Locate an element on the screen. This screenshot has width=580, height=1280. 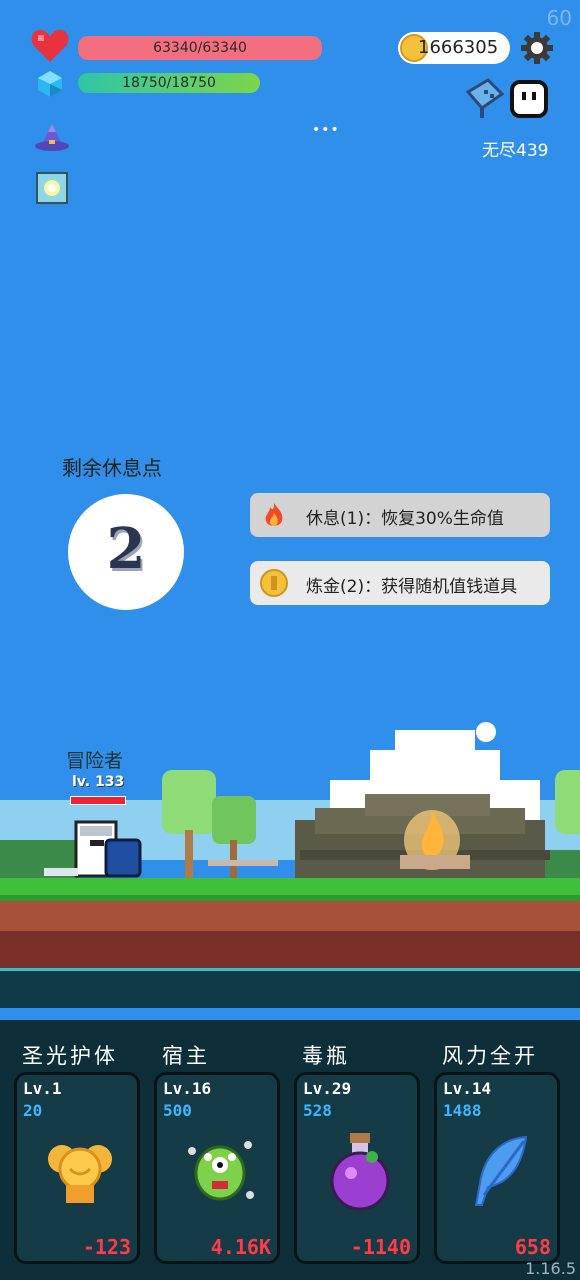
skill-value: -1140 is located at coordinates (380, 1247).